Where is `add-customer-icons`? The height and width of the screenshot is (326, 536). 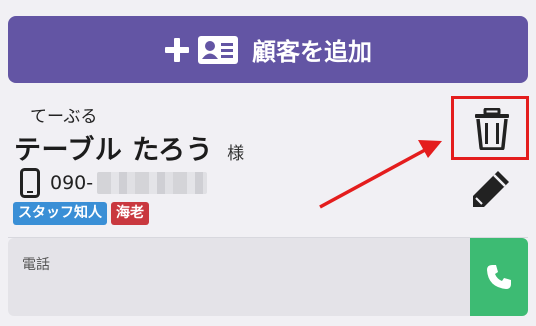 add-customer-icons is located at coordinates (201, 49).